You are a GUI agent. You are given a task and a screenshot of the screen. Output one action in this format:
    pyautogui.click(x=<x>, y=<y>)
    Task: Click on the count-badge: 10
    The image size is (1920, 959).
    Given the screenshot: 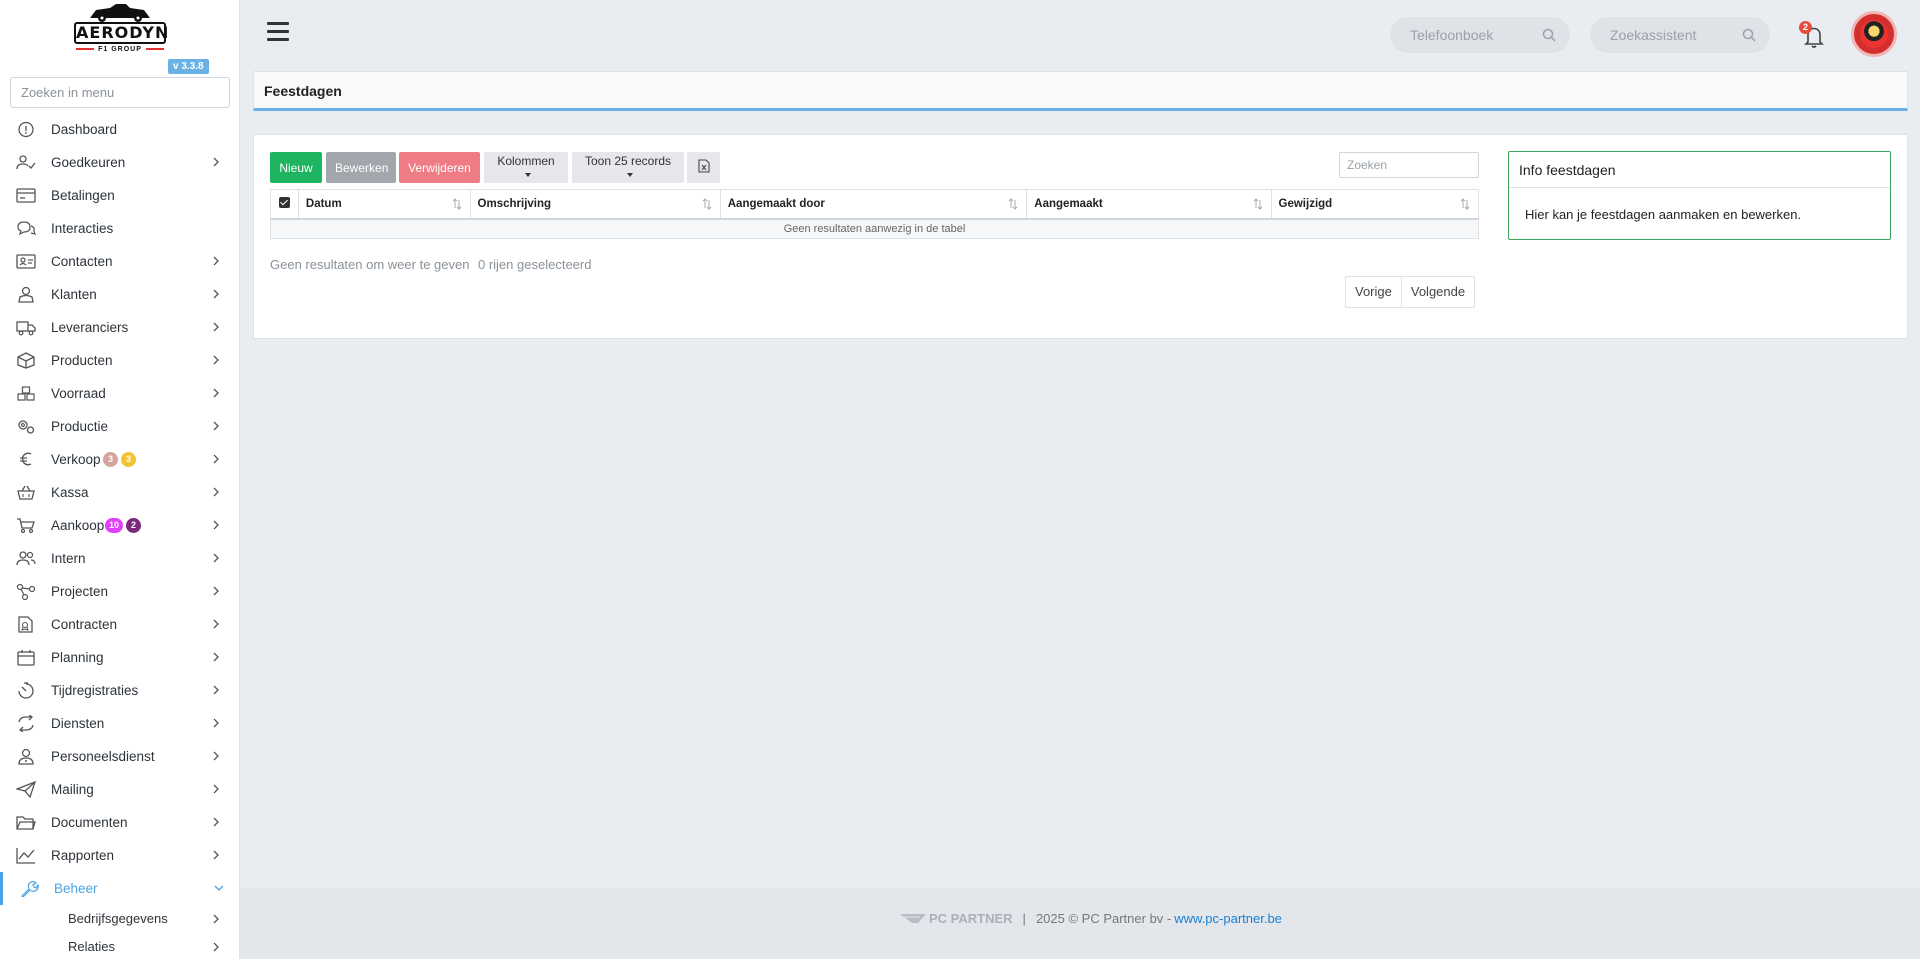 What is the action you would take?
    pyautogui.click(x=114, y=525)
    